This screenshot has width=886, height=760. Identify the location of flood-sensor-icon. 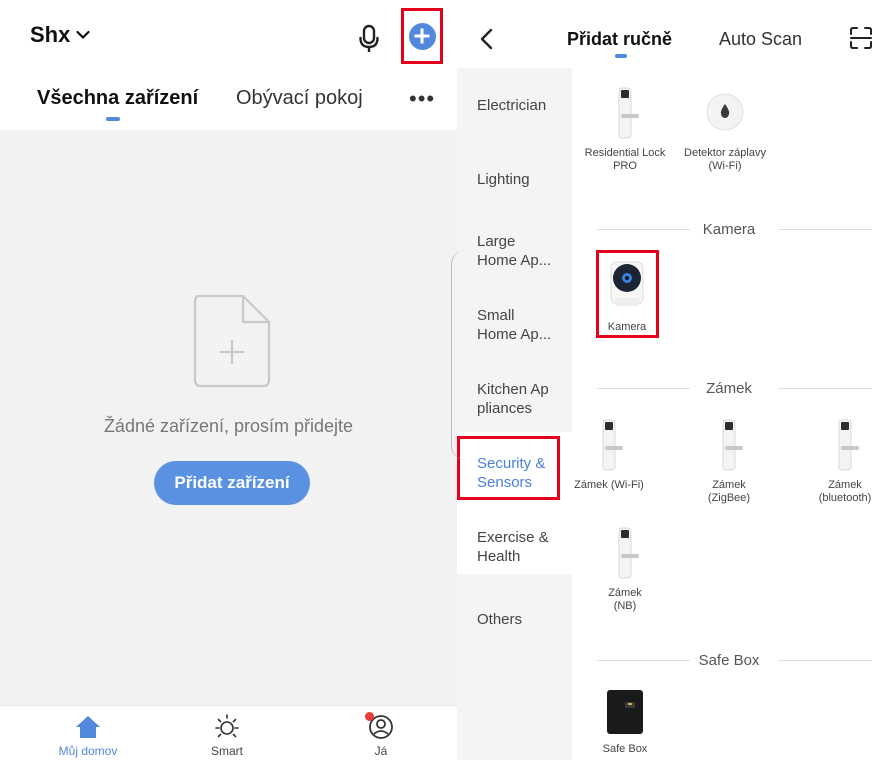
(725, 112).